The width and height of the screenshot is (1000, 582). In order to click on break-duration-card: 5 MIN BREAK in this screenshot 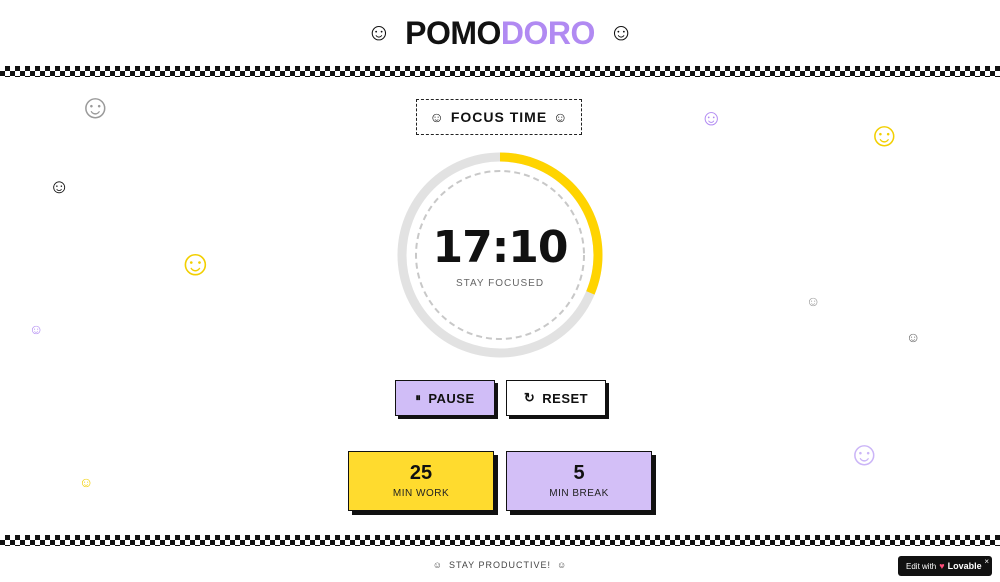, I will do `click(579, 481)`.